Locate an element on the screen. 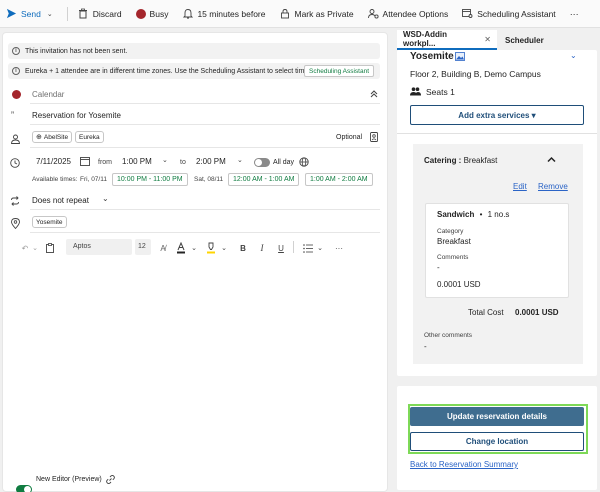 The width and height of the screenshot is (600, 492). addin-tabs: WSD-Addin workpl... ✕ Scheduler is located at coordinates (495, 40).